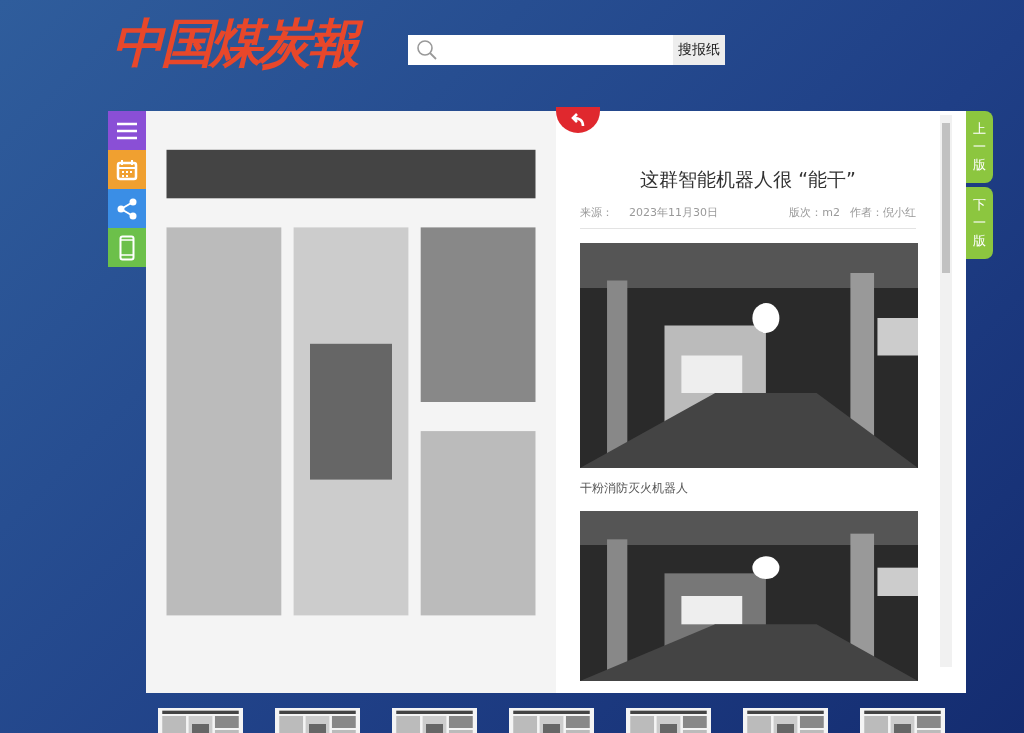 This screenshot has height=733, width=1024. What do you see at coordinates (883, 212) in the screenshot?
I see `author-label: 作者：倪小红` at bounding box center [883, 212].